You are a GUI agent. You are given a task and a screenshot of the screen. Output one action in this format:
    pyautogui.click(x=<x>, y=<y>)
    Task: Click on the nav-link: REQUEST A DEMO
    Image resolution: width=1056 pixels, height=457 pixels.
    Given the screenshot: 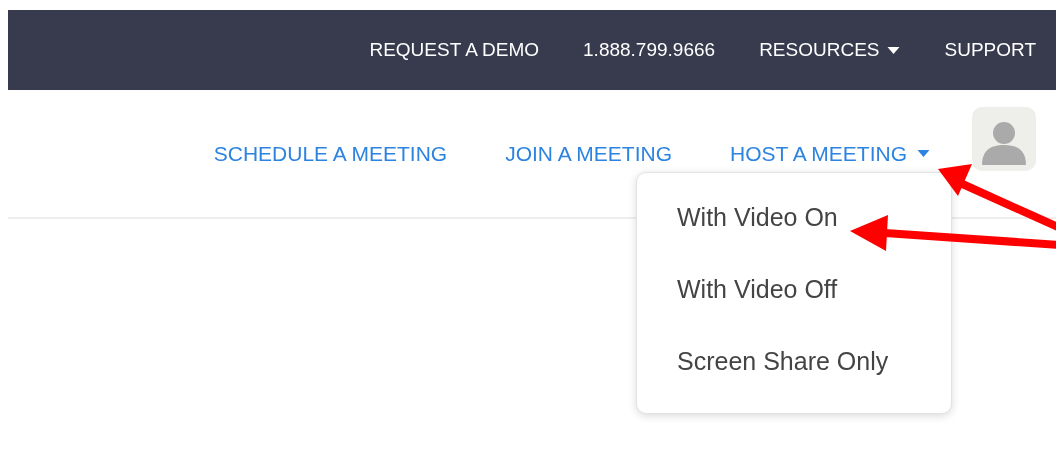 What is the action you would take?
    pyautogui.click(x=454, y=50)
    